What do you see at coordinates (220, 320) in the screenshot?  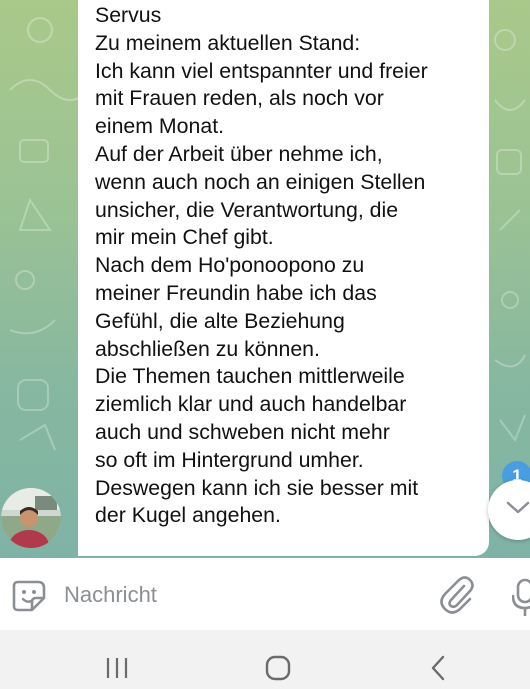 I see `message-line: Gefühl, die alte Beziehung` at bounding box center [220, 320].